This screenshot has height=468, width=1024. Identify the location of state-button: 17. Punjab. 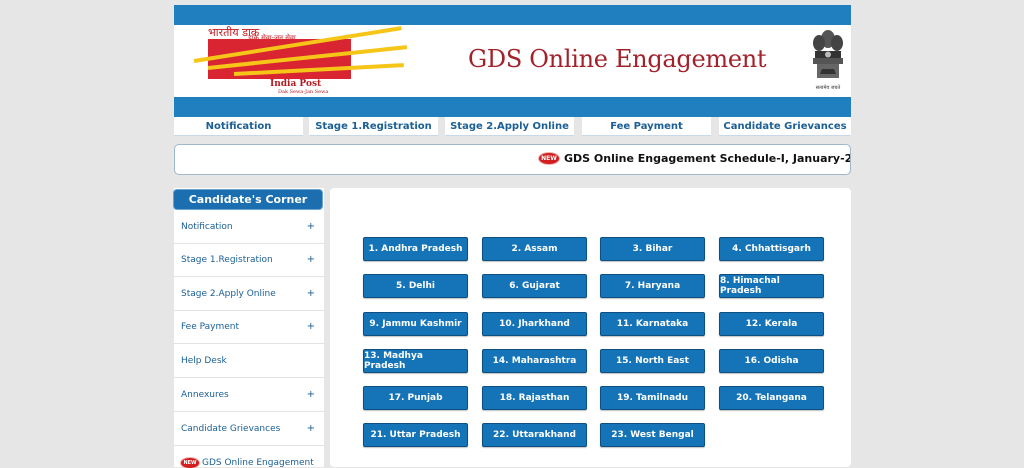
(415, 398).